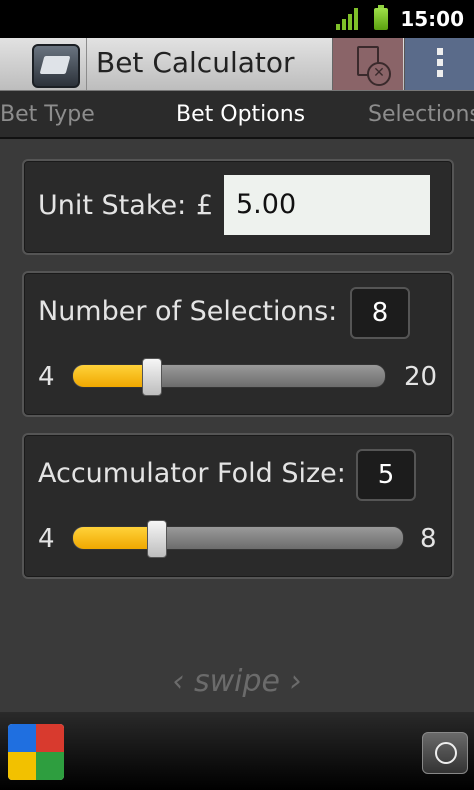 Image resolution: width=474 pixels, height=790 pixels. Describe the element at coordinates (421, 114) in the screenshot. I see `tab-selections: Selections` at that location.